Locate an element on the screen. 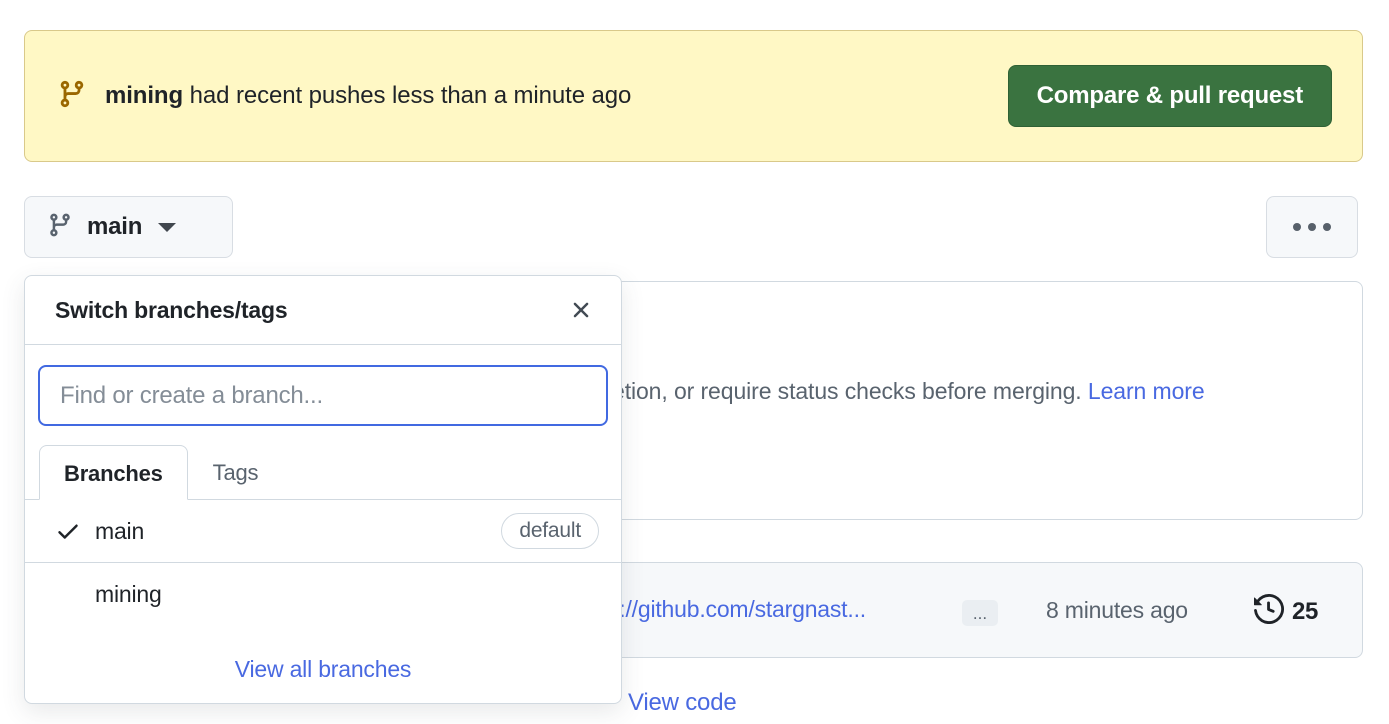  recent-push-branch-name: mining is located at coordinates (144, 95).